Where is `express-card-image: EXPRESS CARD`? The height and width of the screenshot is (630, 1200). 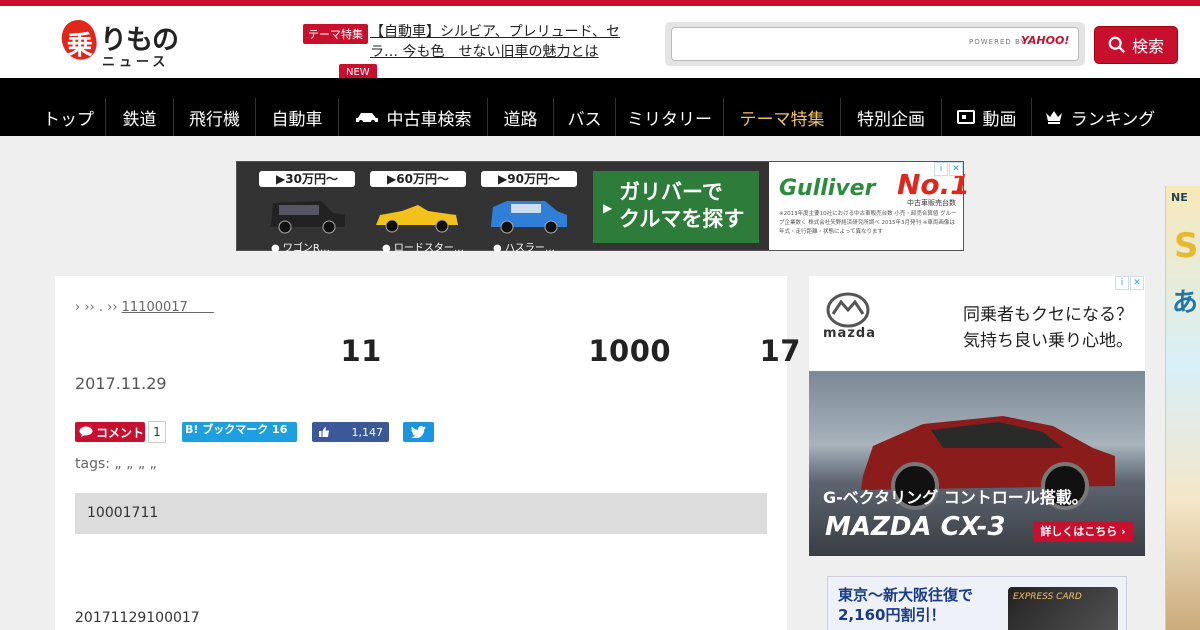
express-card-image: EXPRESS CARD is located at coordinates (1063, 608).